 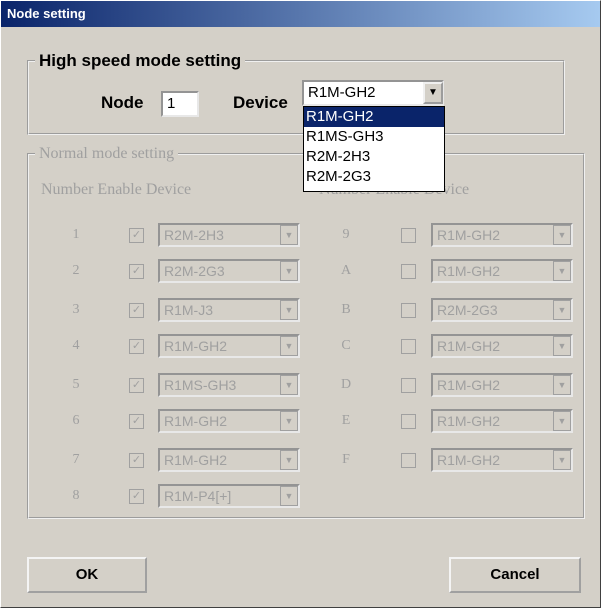 What do you see at coordinates (180, 104) in the screenshot?
I see `node-input: 1` at bounding box center [180, 104].